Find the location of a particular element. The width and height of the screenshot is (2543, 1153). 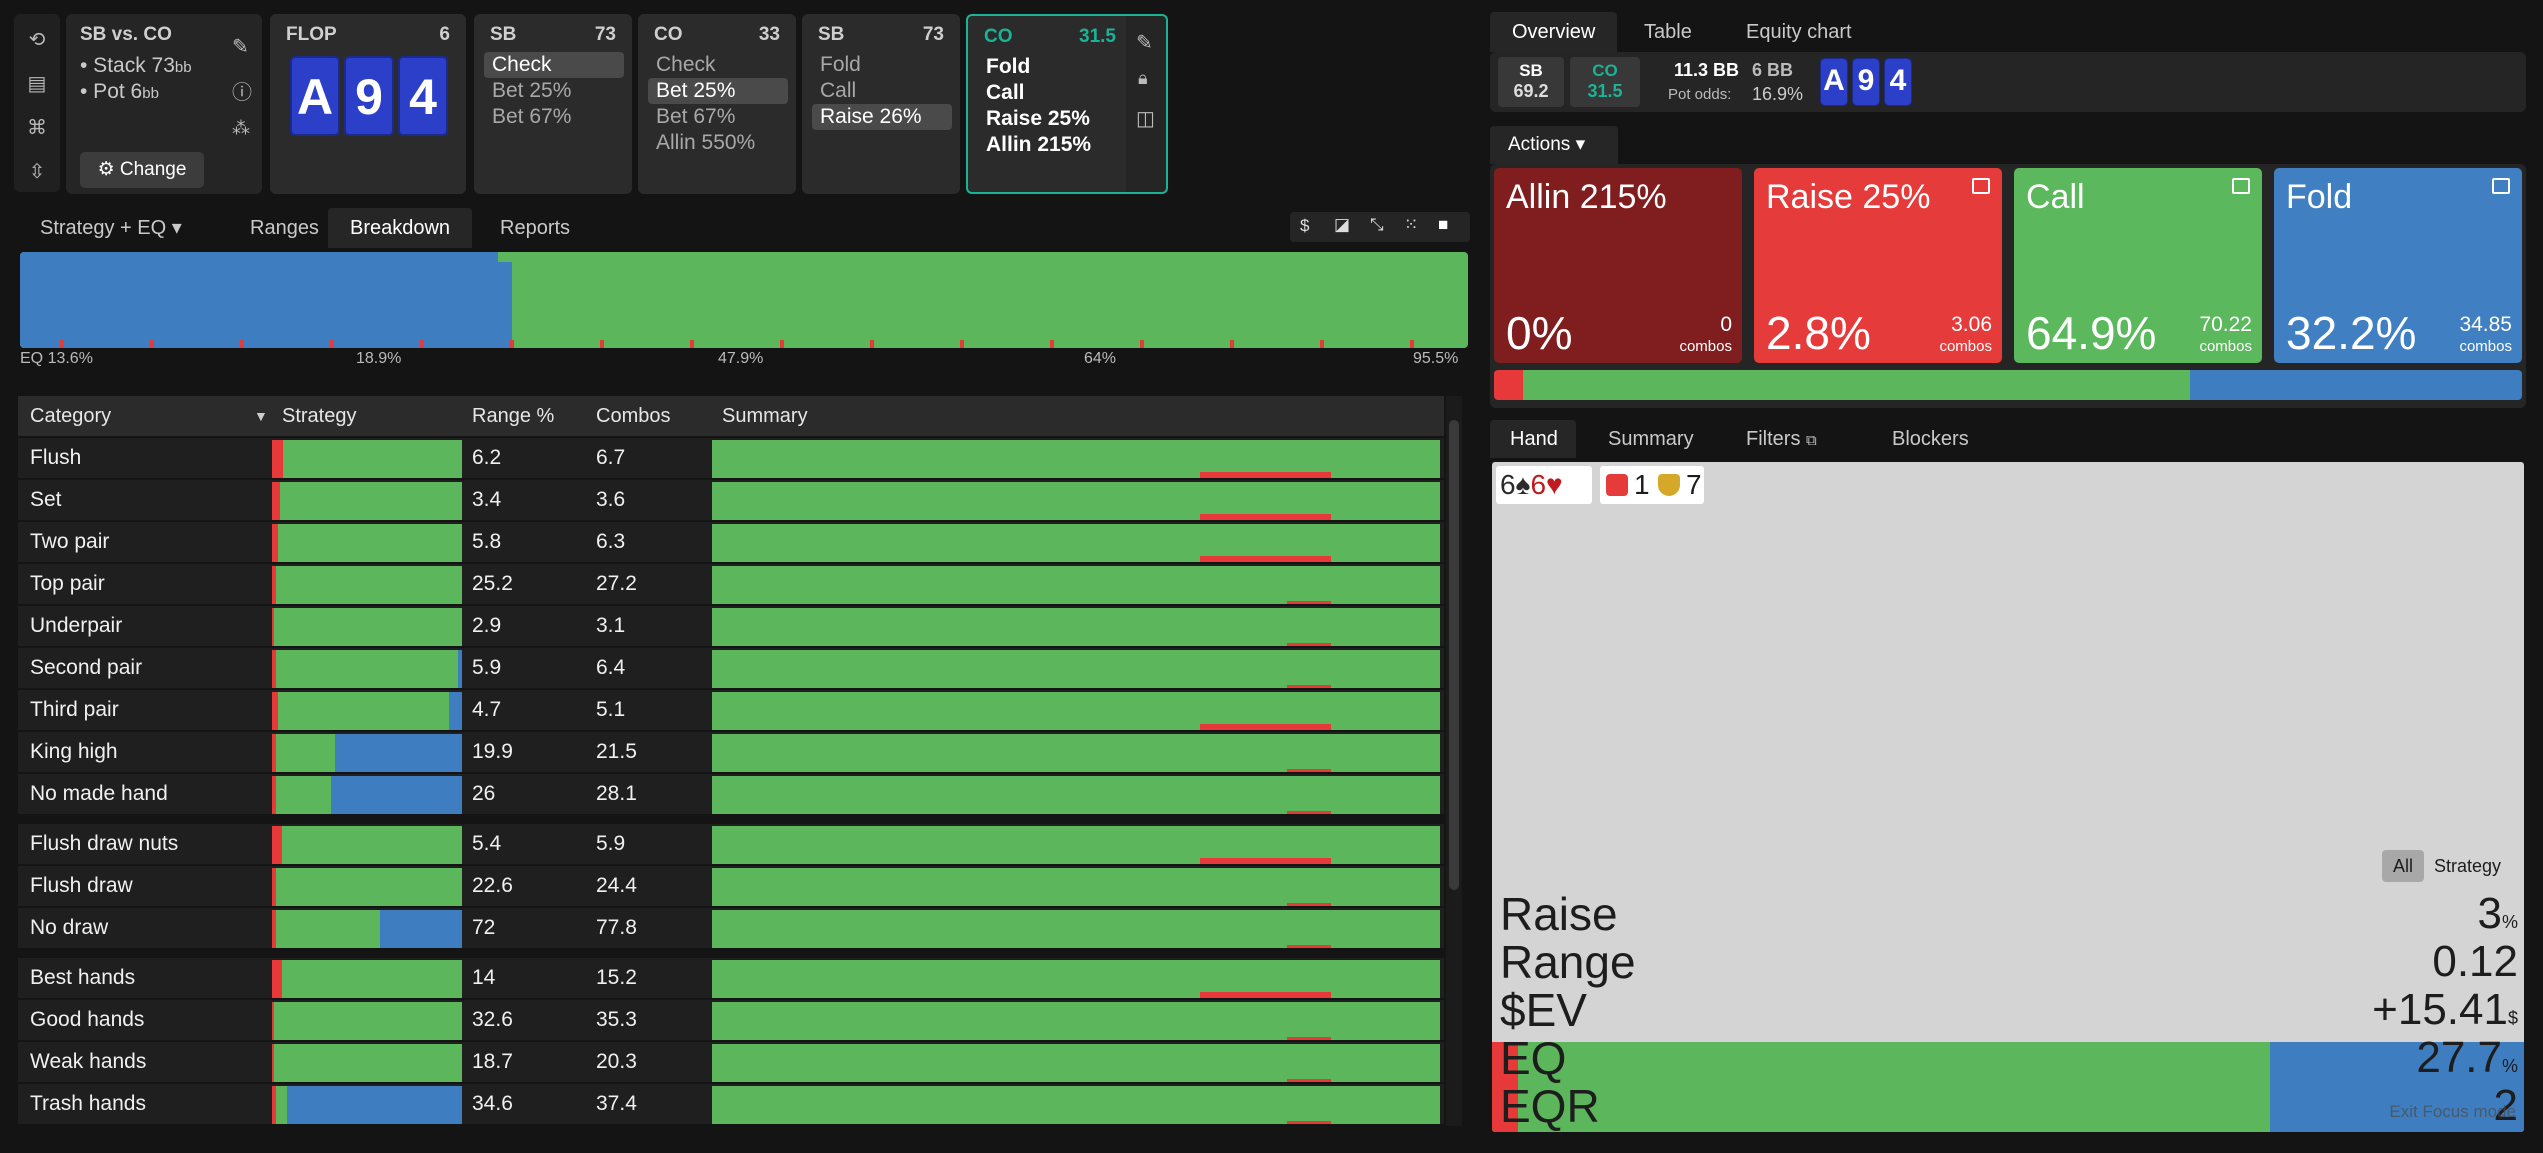

sb-action-card: SB 73 Check Bet 25% Bet 67% is located at coordinates (553, 104).